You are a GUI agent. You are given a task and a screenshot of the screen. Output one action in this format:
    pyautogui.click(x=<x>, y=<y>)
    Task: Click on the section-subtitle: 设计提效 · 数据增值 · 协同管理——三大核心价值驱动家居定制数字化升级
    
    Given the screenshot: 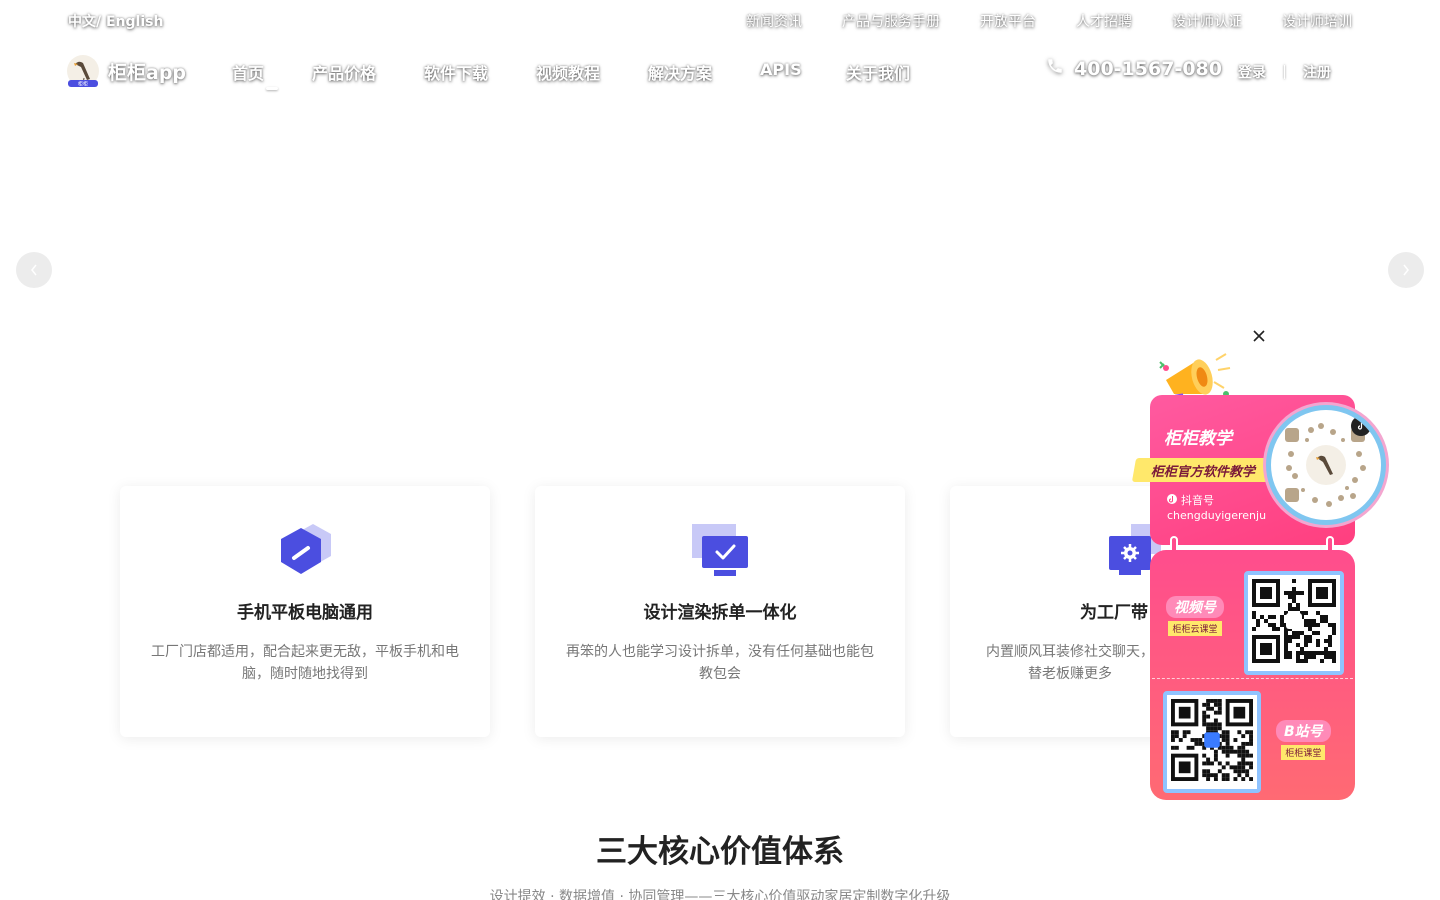 What is the action you would take?
    pyautogui.click(x=720, y=894)
    